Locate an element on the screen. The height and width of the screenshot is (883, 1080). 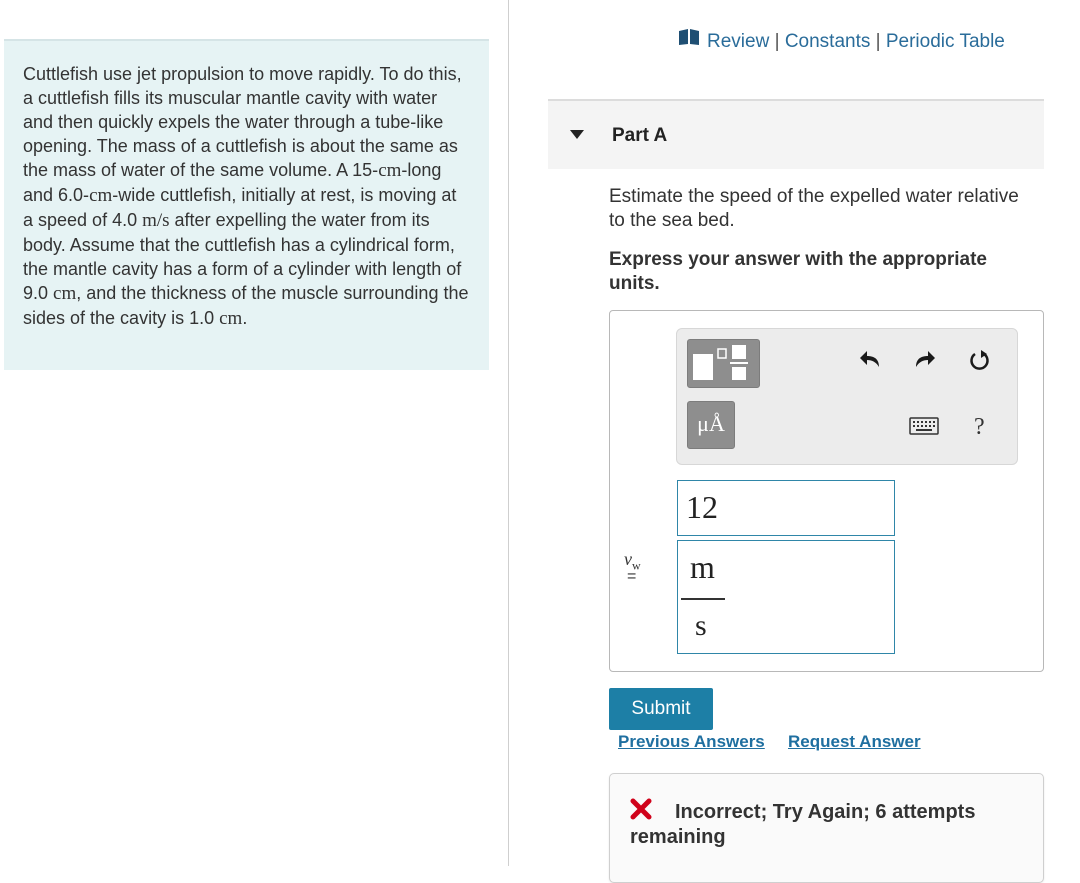
column-divider is located at coordinates (508, 433).